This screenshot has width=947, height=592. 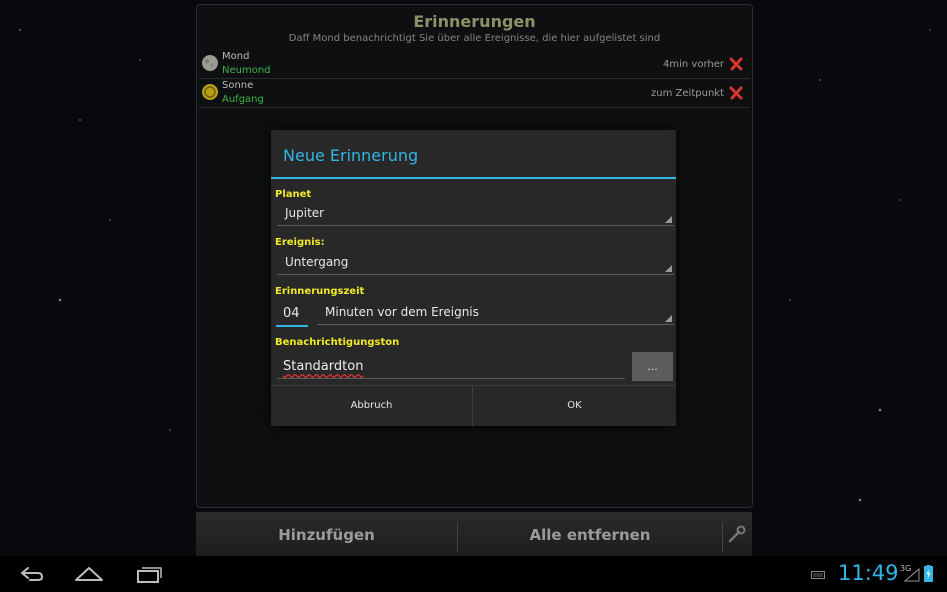 What do you see at coordinates (300, 242) in the screenshot?
I see `event-label: Ereignis:` at bounding box center [300, 242].